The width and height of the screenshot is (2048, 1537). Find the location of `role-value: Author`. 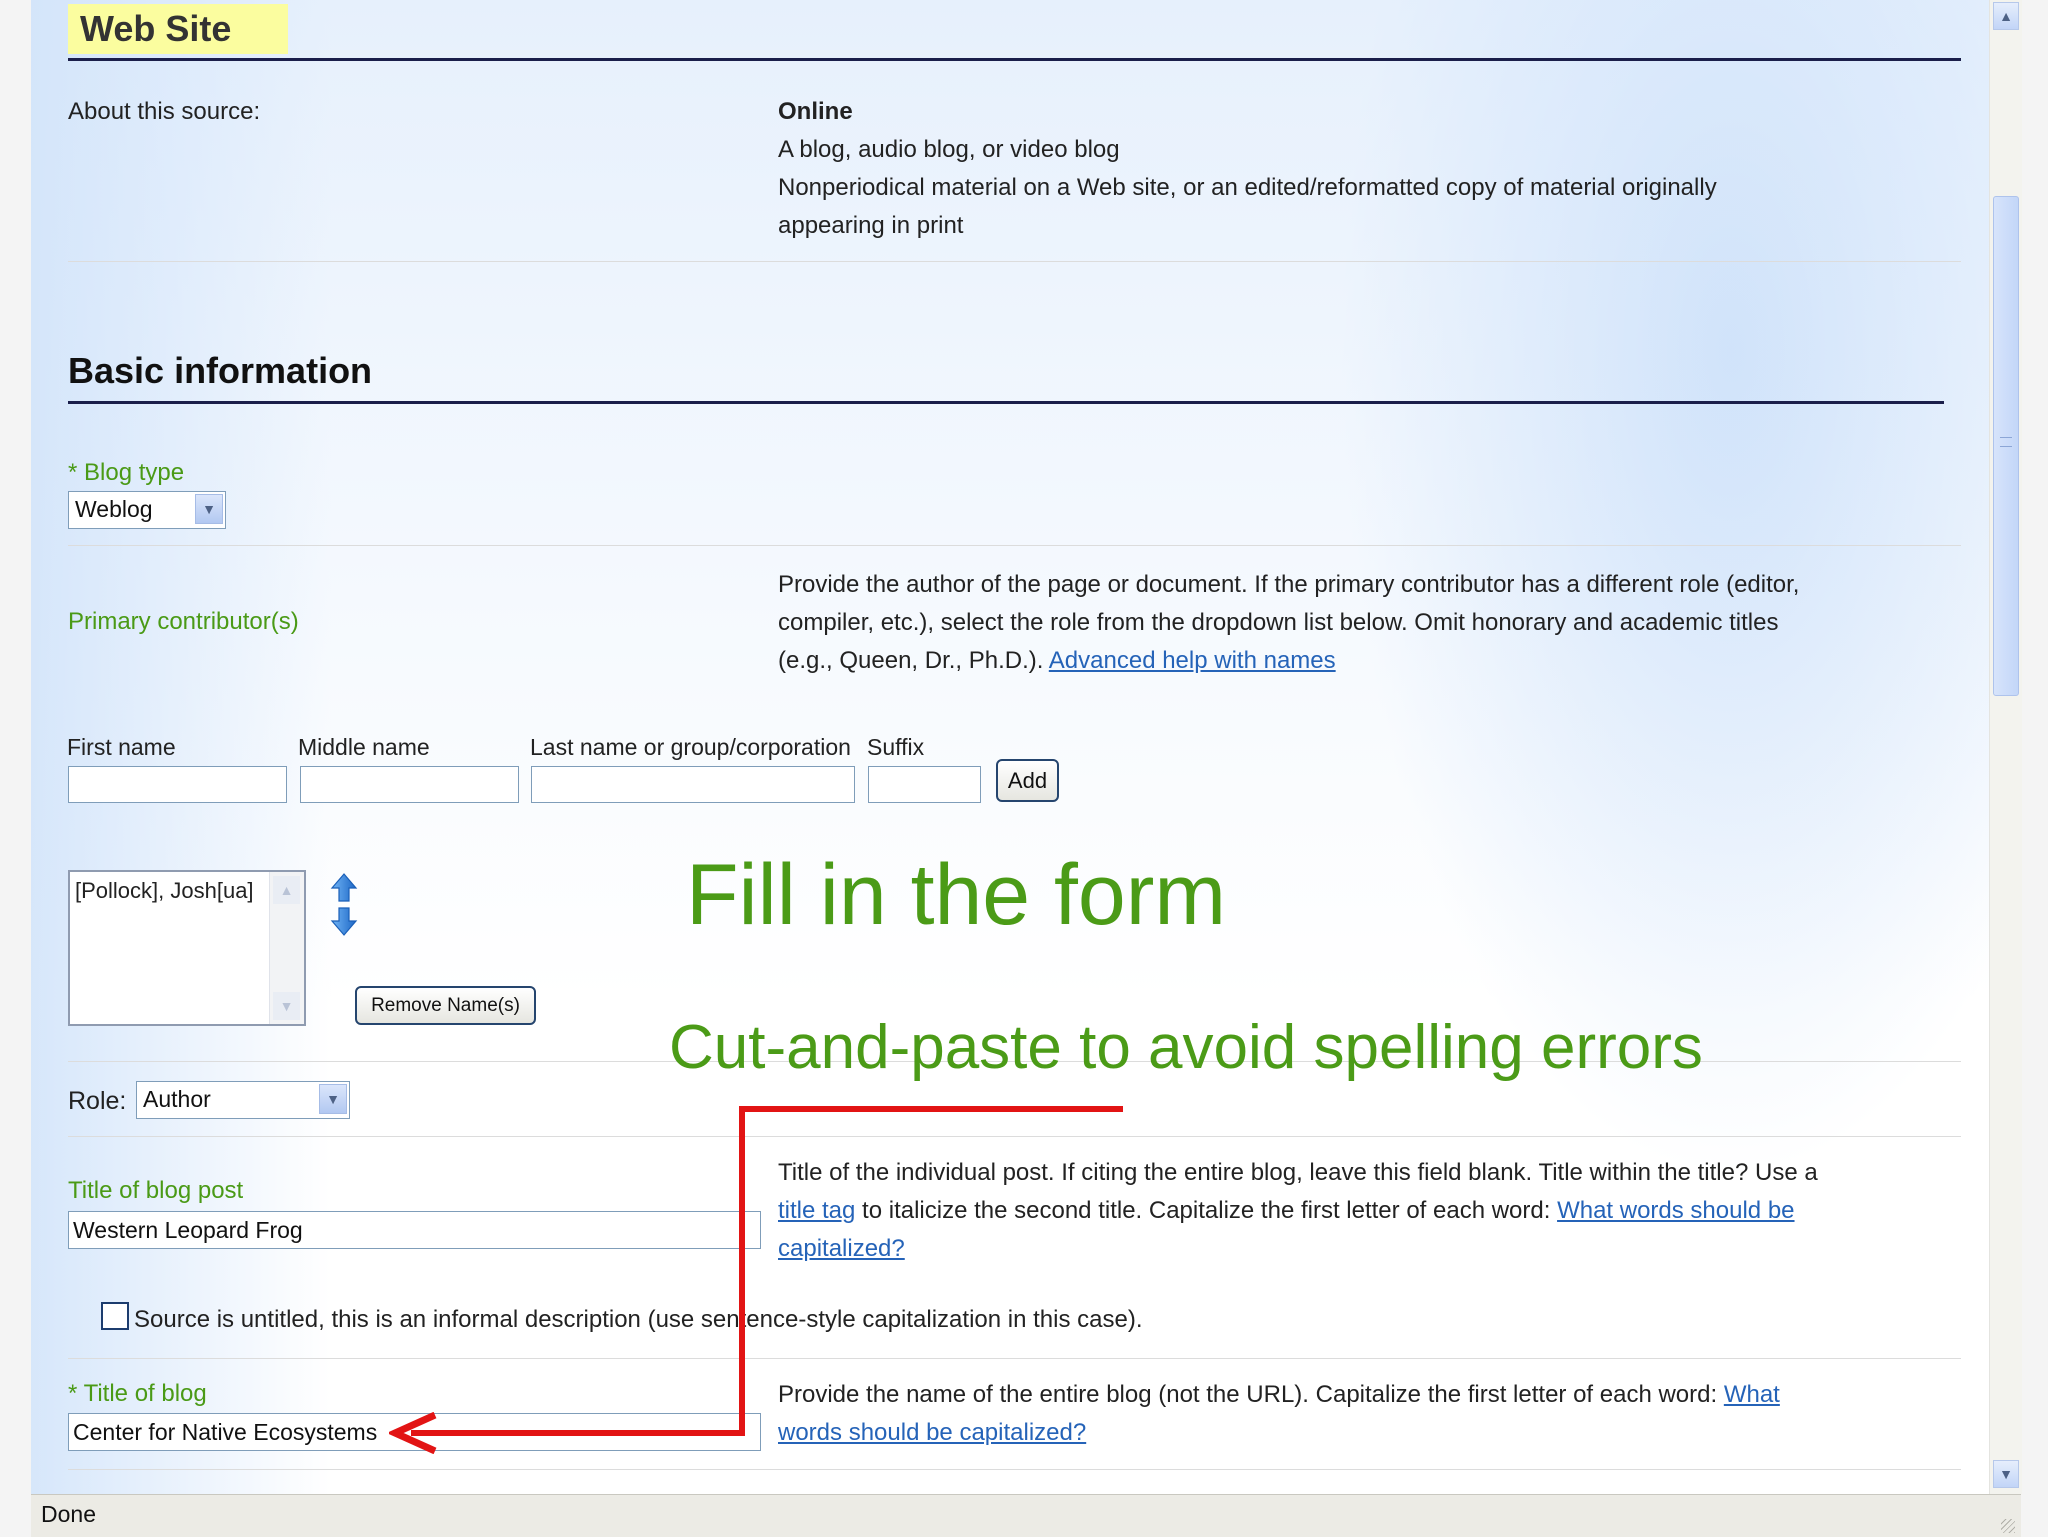

role-value: Author is located at coordinates (177, 1099).